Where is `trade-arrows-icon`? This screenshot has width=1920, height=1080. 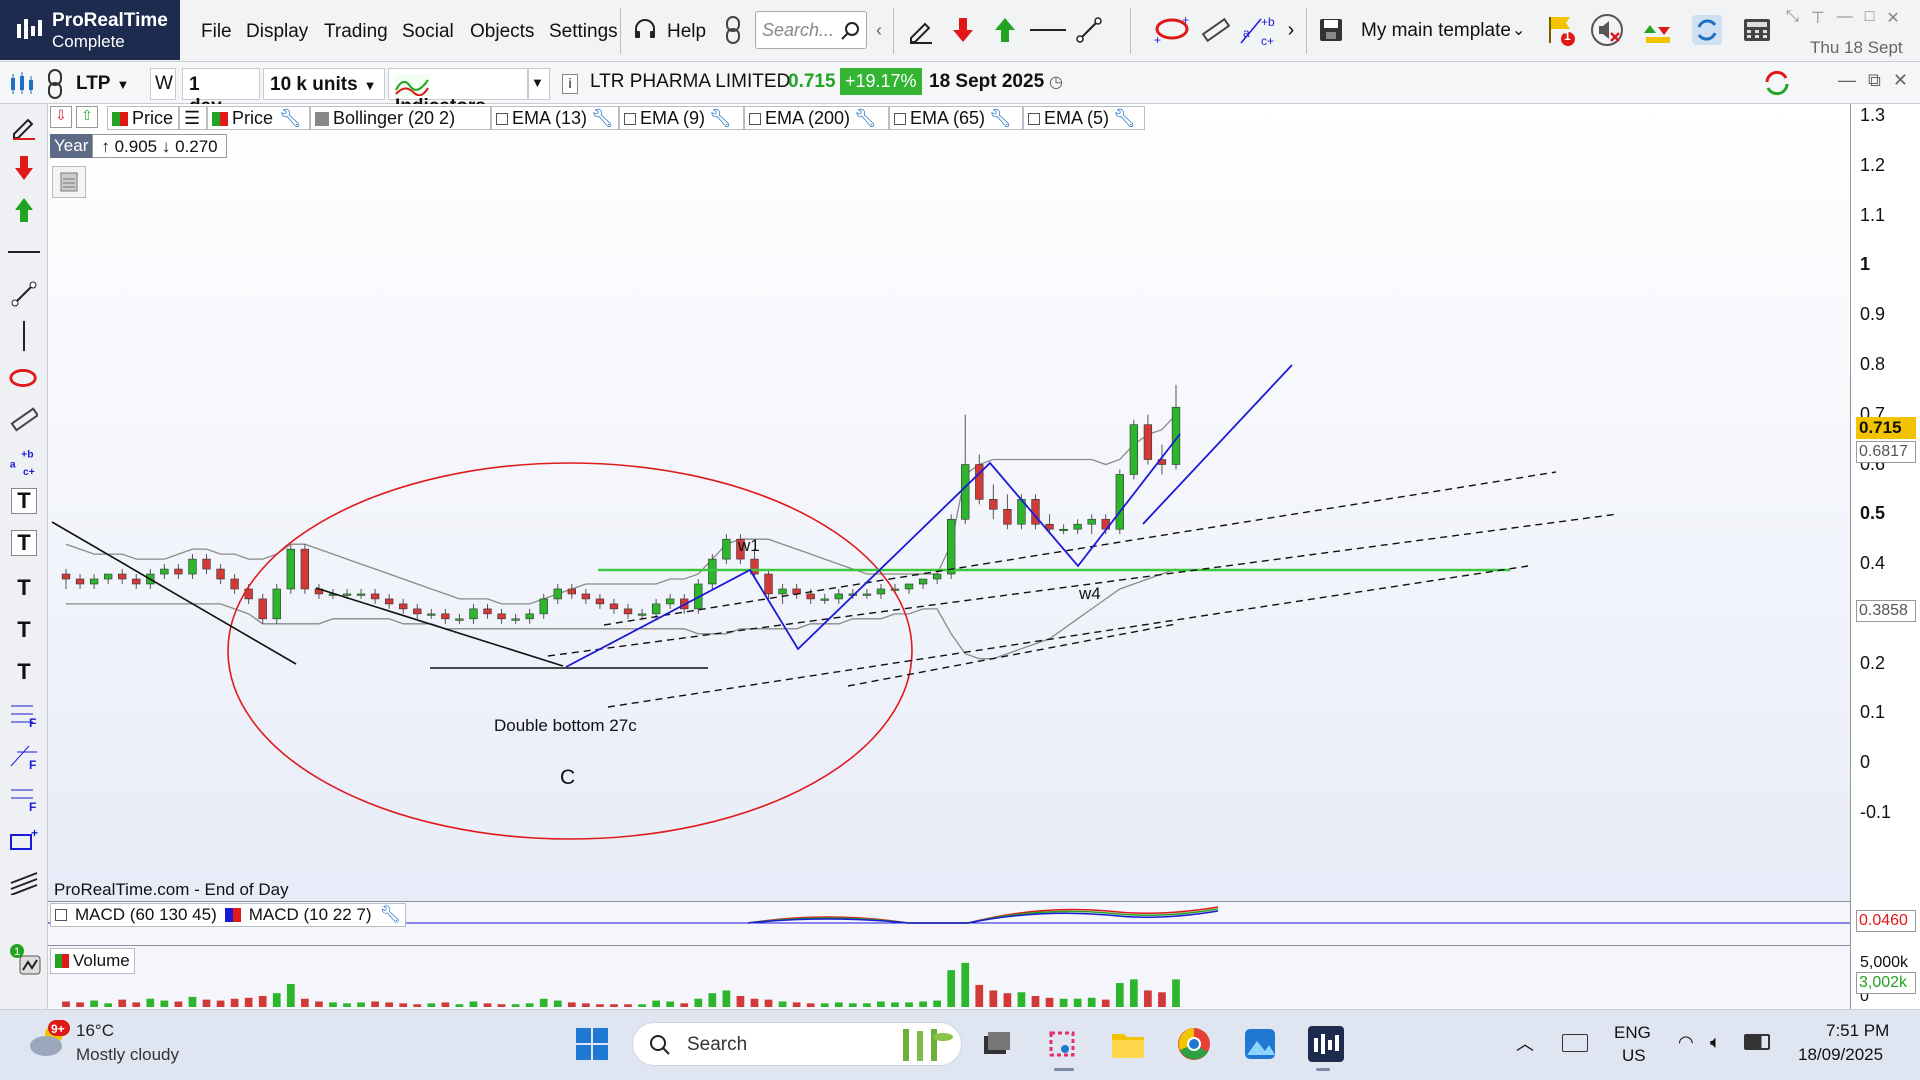 trade-arrows-icon is located at coordinates (1657, 30).